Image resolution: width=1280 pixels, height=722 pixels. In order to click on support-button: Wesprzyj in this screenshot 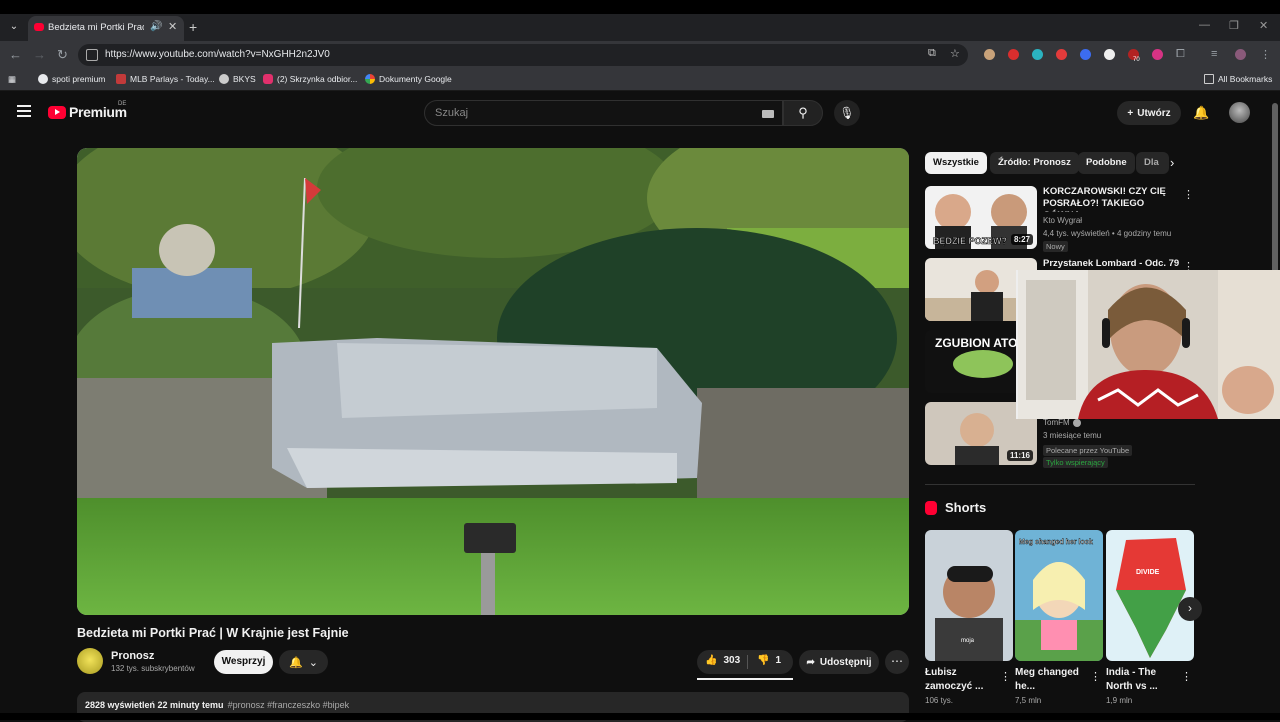, I will do `click(243, 662)`.